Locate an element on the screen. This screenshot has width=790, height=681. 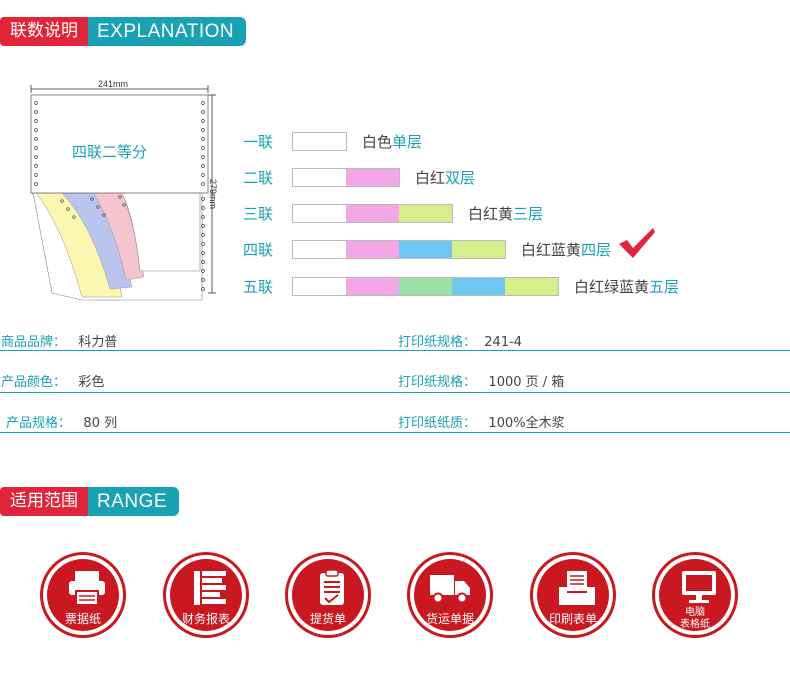
range-header-en: RANGE is located at coordinates (134, 501).